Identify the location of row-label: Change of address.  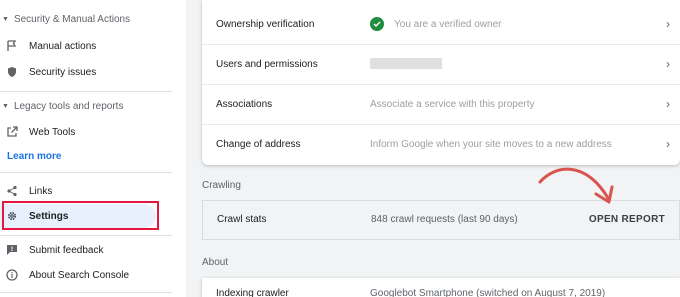
(258, 144).